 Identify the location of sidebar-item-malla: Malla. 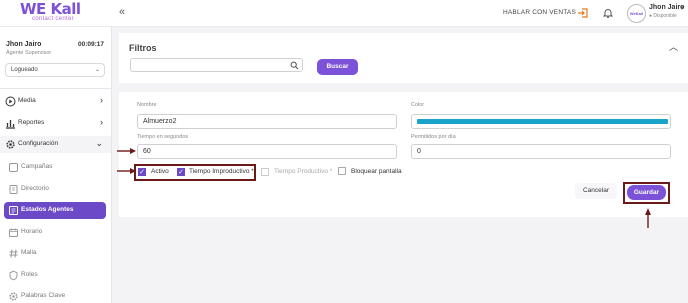
(55, 253).